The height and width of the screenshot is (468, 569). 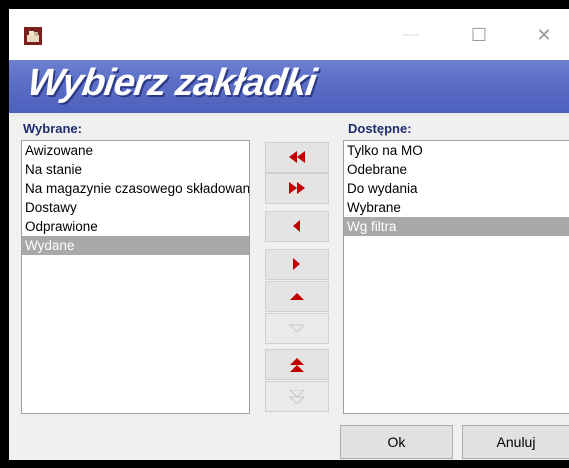 I want to click on move-left-button, so click(x=297, y=226).